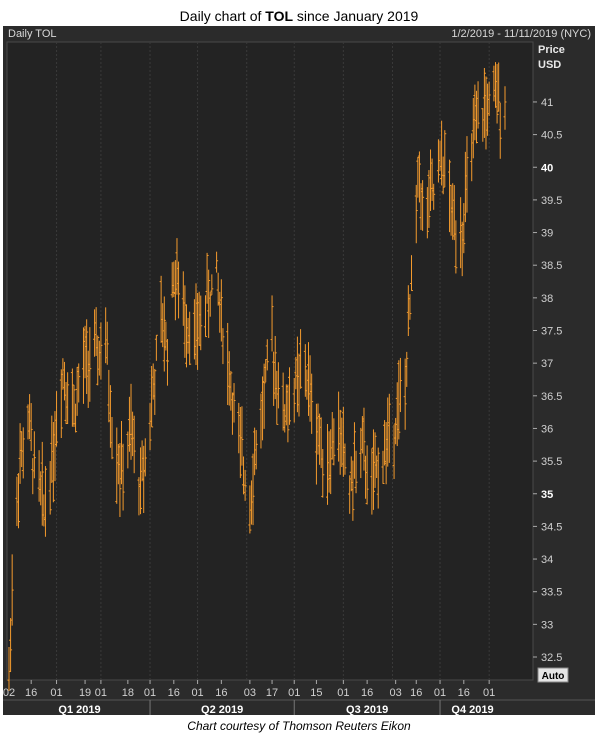  Describe the element at coordinates (551, 527) in the screenshot. I see `y-tick-label: 34.5` at that location.